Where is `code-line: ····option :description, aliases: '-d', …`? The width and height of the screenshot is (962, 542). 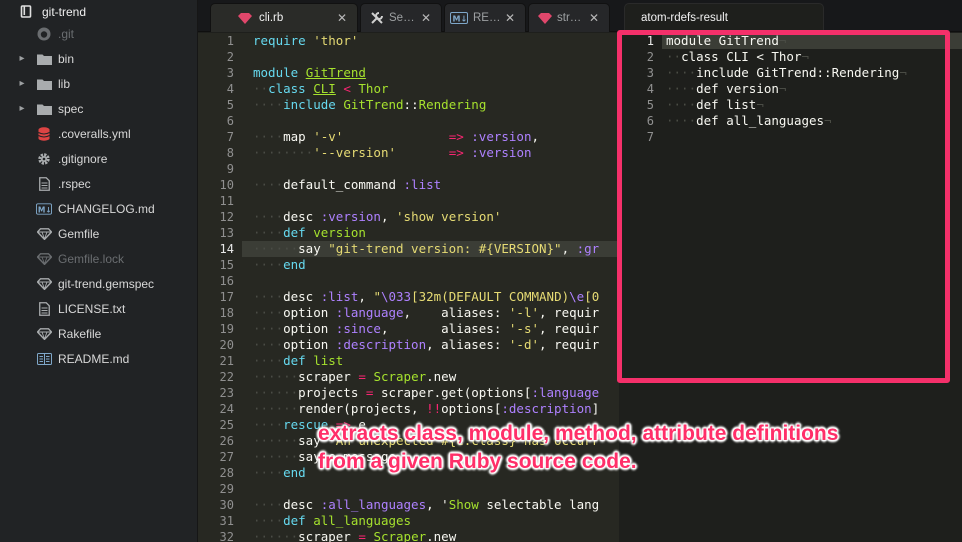 code-line: ····option :description, aliases: '-d', … is located at coordinates (426, 344).